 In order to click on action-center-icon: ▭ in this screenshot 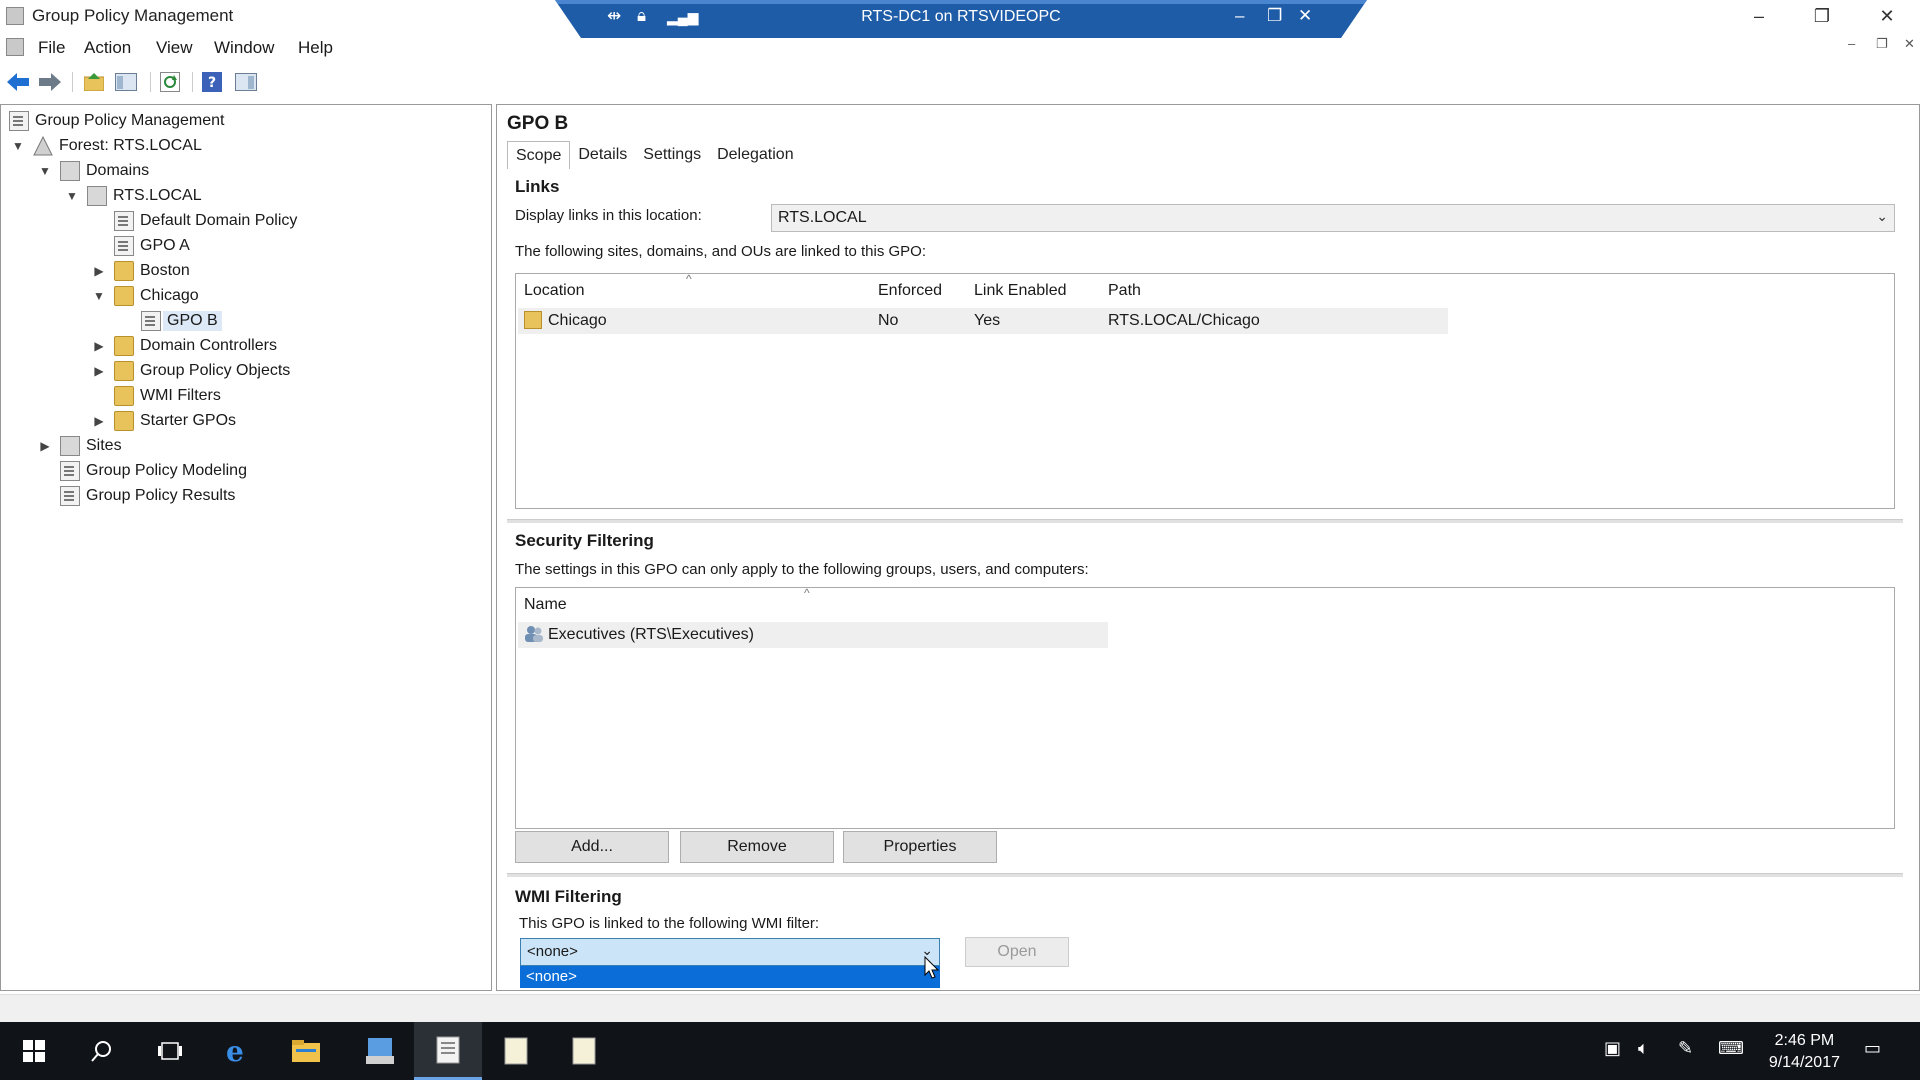, I will do `click(1872, 1048)`.